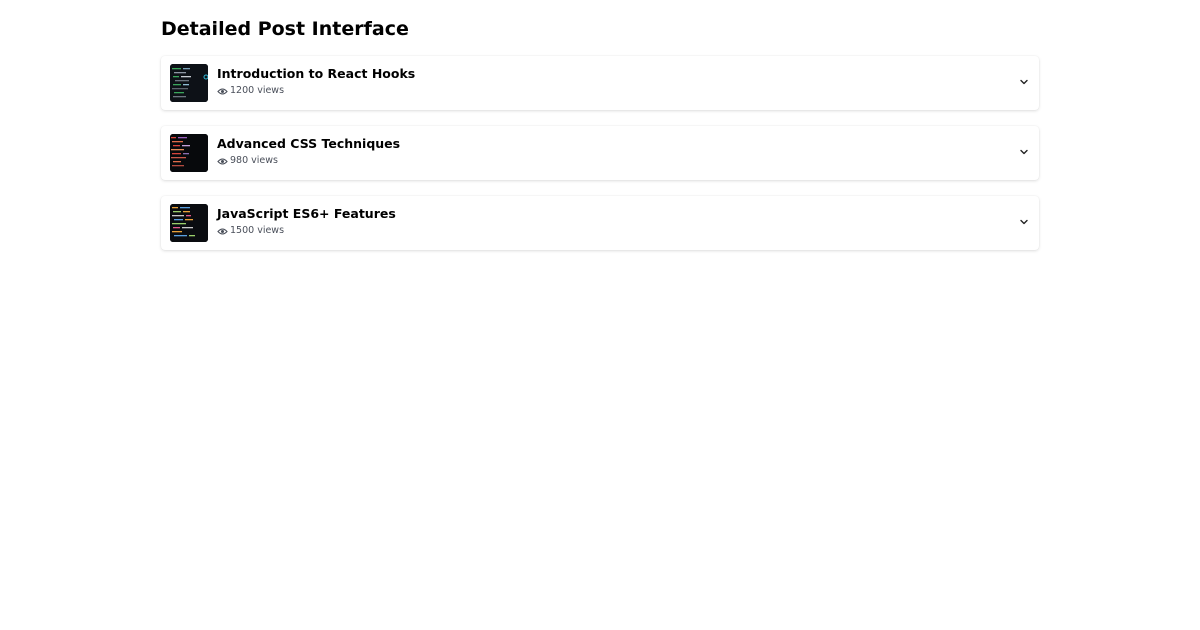 The height and width of the screenshot is (630, 1200). Describe the element at coordinates (309, 143) in the screenshot. I see `post-title: Advanced CSS Techniques` at that location.